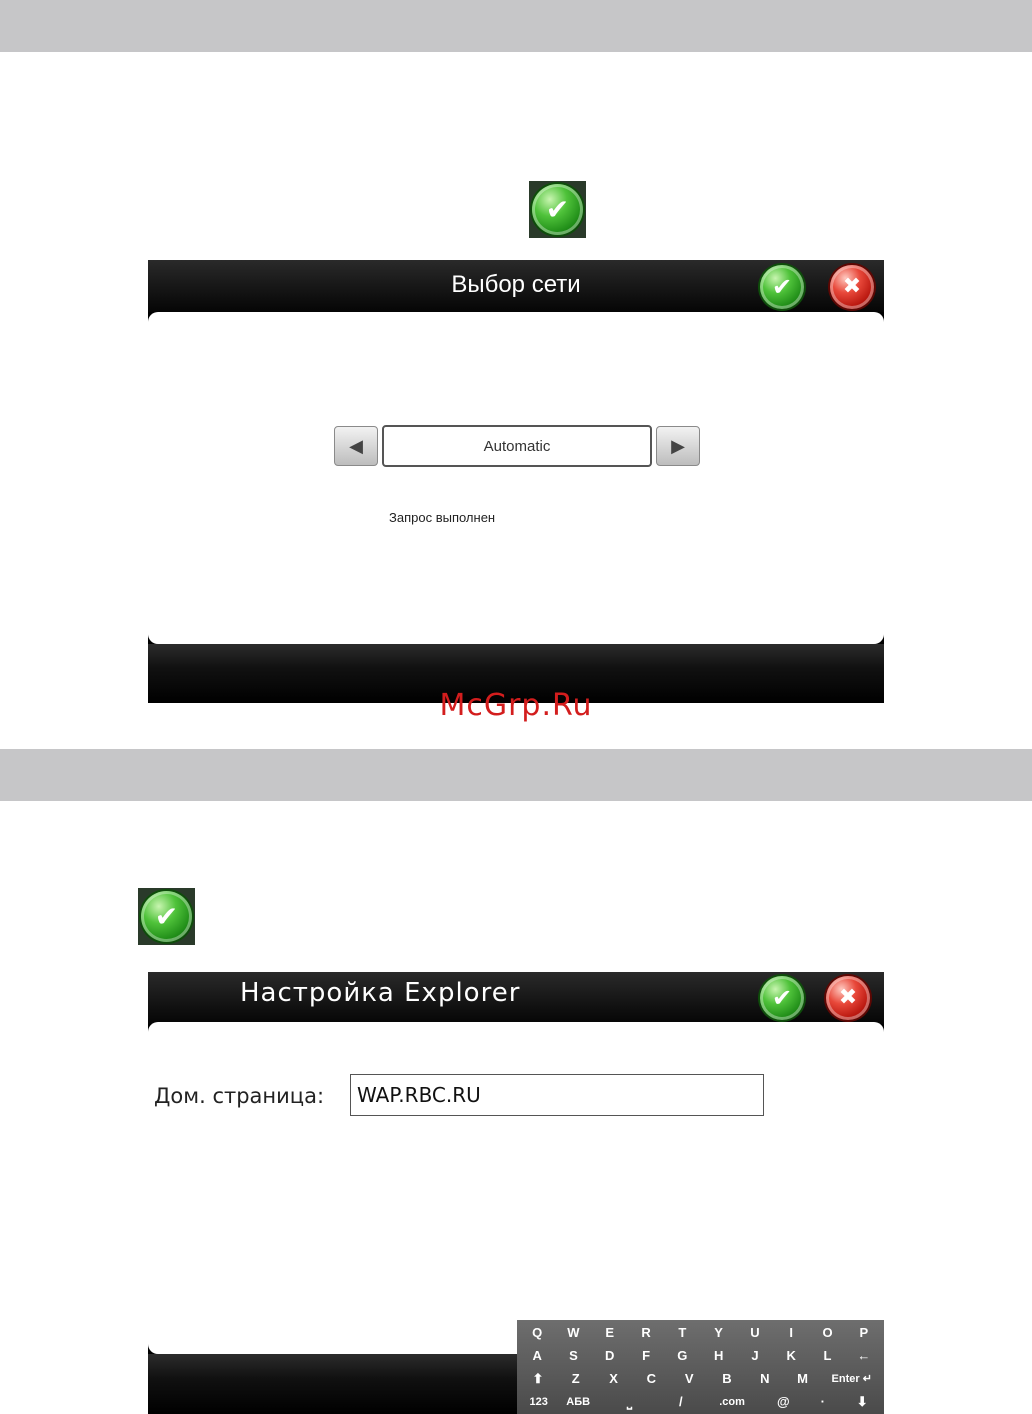 The image size is (1032, 1414). What do you see at coordinates (755, 1332) in the screenshot?
I see `key-0-6: U` at bounding box center [755, 1332].